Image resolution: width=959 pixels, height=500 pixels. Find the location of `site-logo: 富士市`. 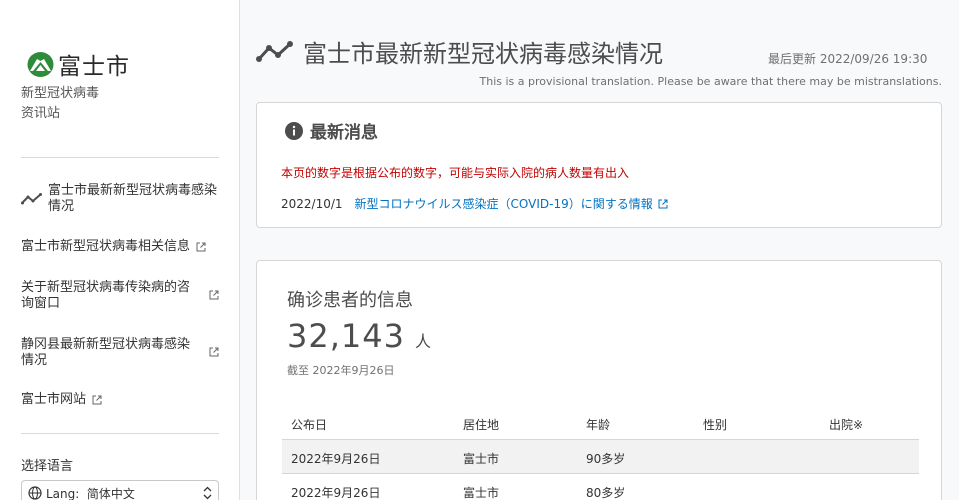

site-logo: 富士市 is located at coordinates (78, 64).